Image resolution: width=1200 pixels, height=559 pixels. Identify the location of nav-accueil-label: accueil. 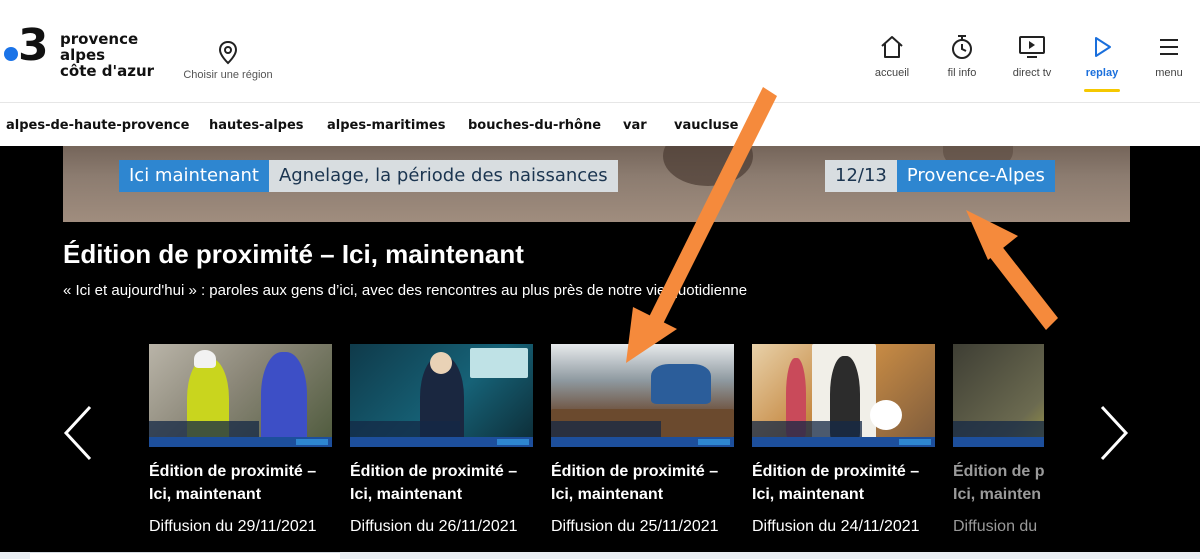
(892, 73).